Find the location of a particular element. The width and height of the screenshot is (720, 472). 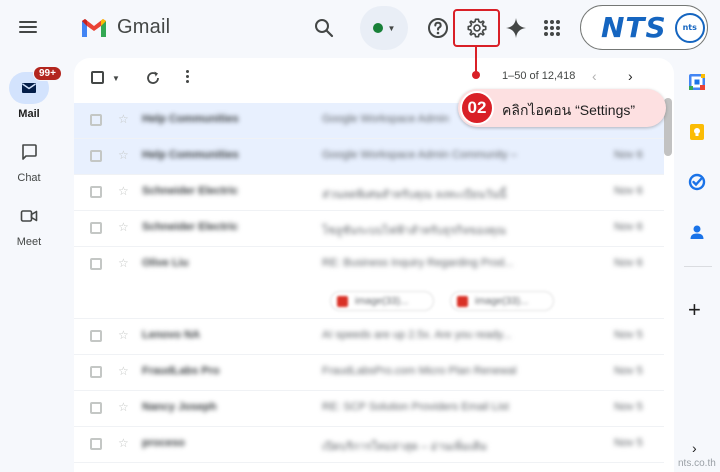

status-selector: ▼ is located at coordinates (384, 28).